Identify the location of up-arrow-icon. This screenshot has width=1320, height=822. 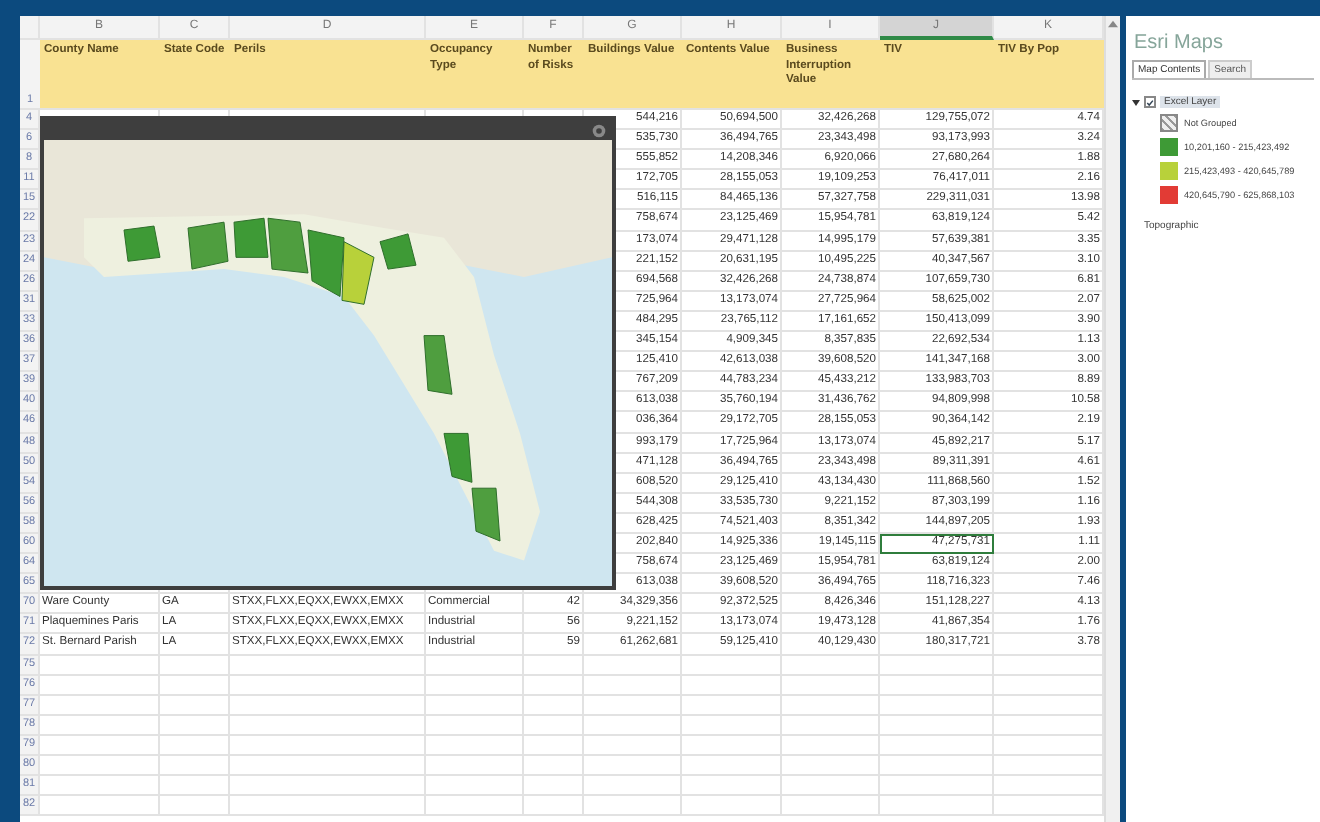
(1113, 24).